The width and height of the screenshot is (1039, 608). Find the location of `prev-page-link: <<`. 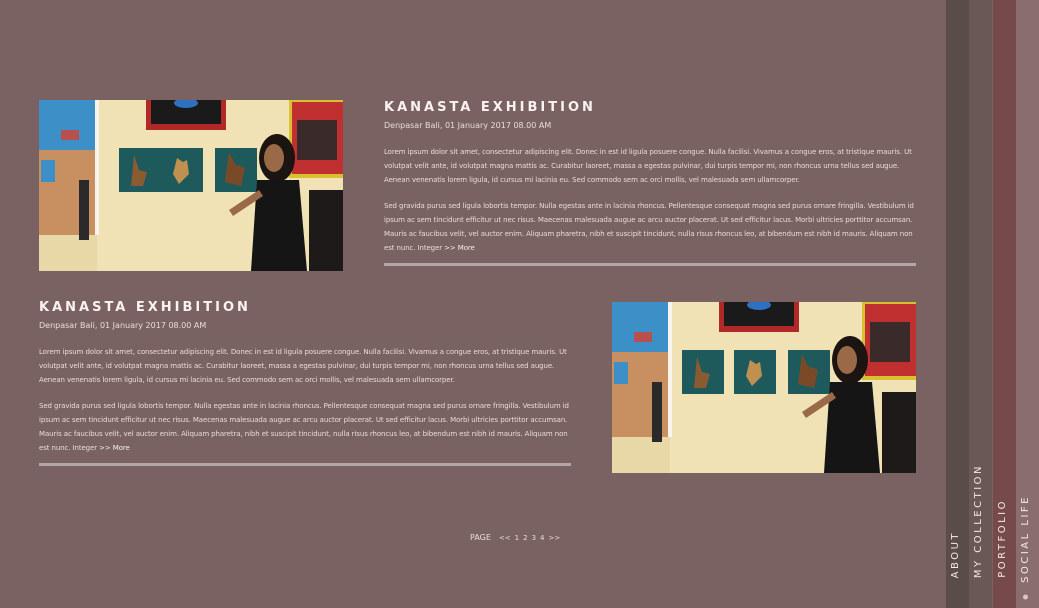

prev-page-link: << is located at coordinates (505, 538).